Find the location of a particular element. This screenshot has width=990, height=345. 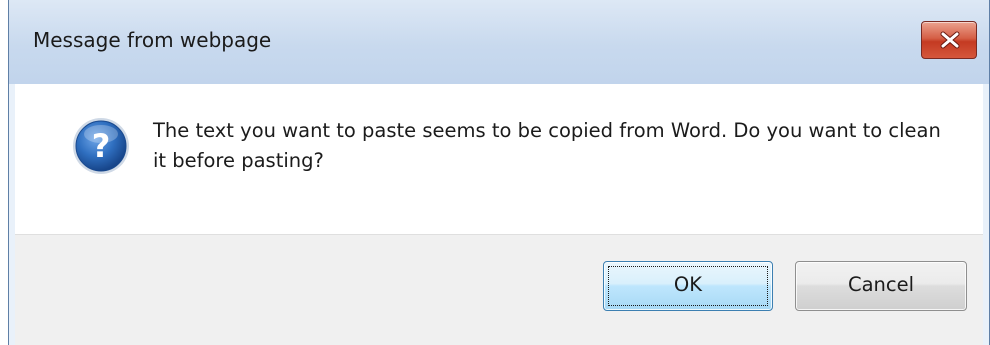

close-button is located at coordinates (949, 40).